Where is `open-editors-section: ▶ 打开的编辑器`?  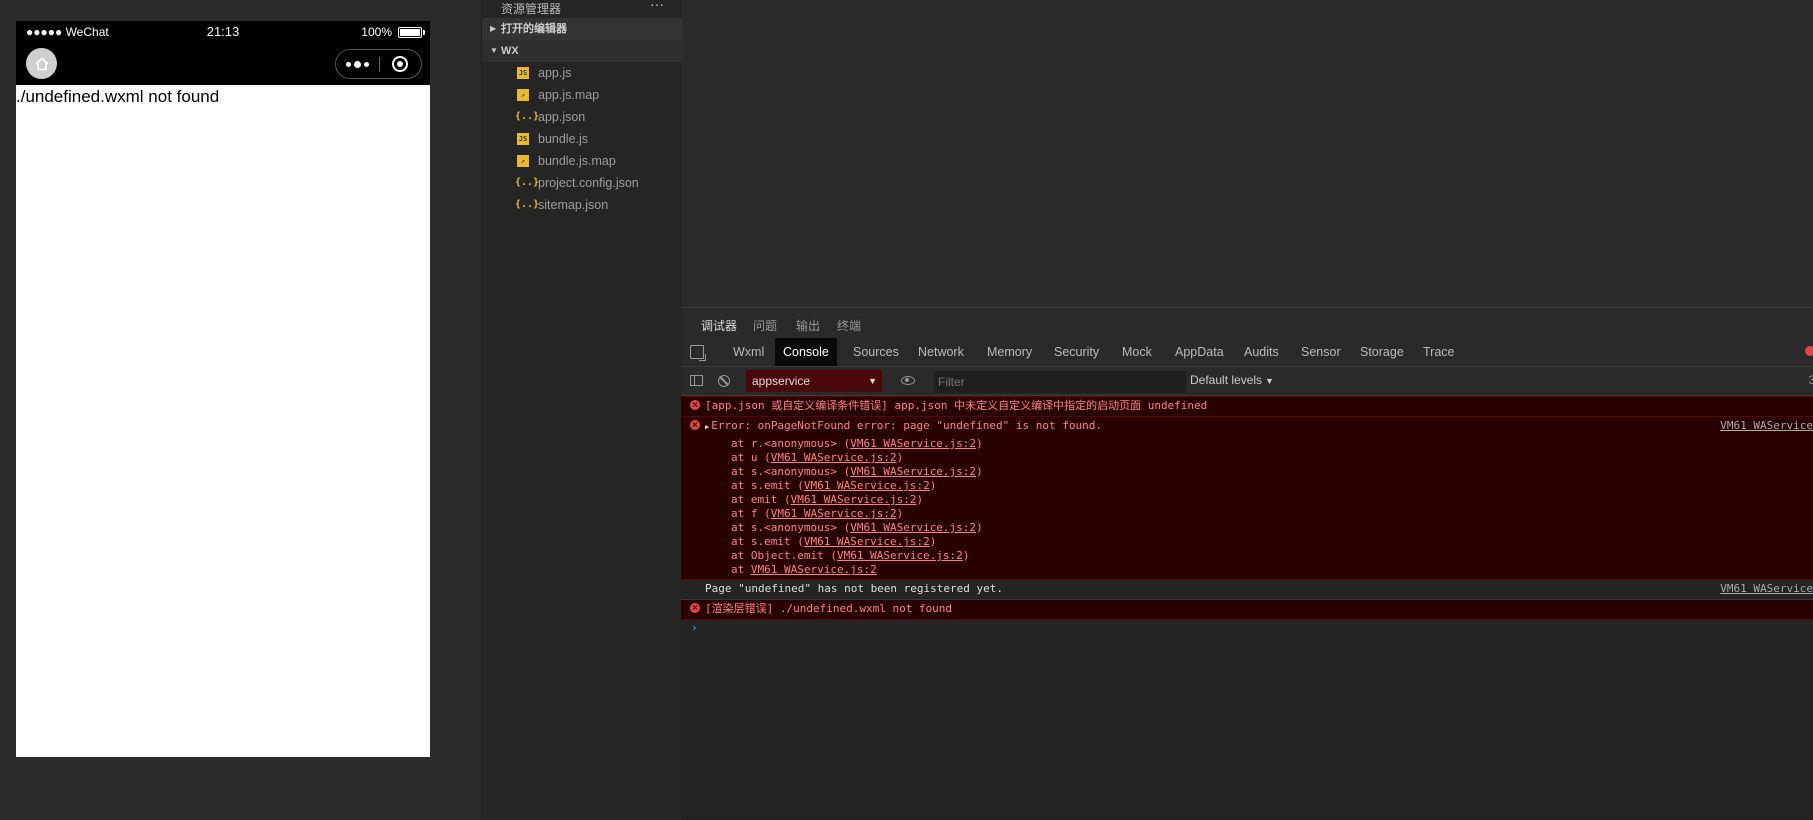 open-editors-section: ▶ 打开的编辑器 is located at coordinates (582, 29).